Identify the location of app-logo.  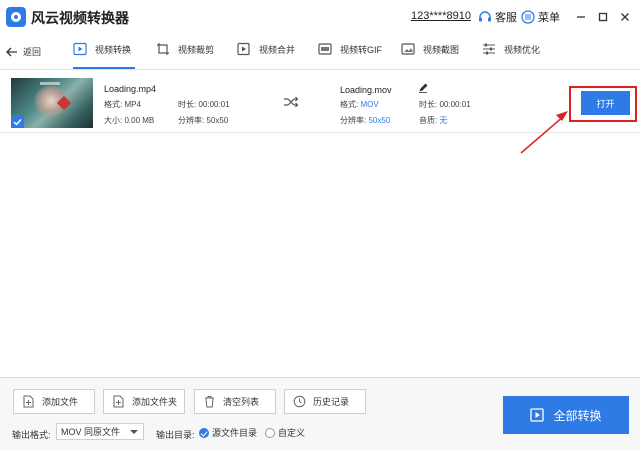
(16, 17).